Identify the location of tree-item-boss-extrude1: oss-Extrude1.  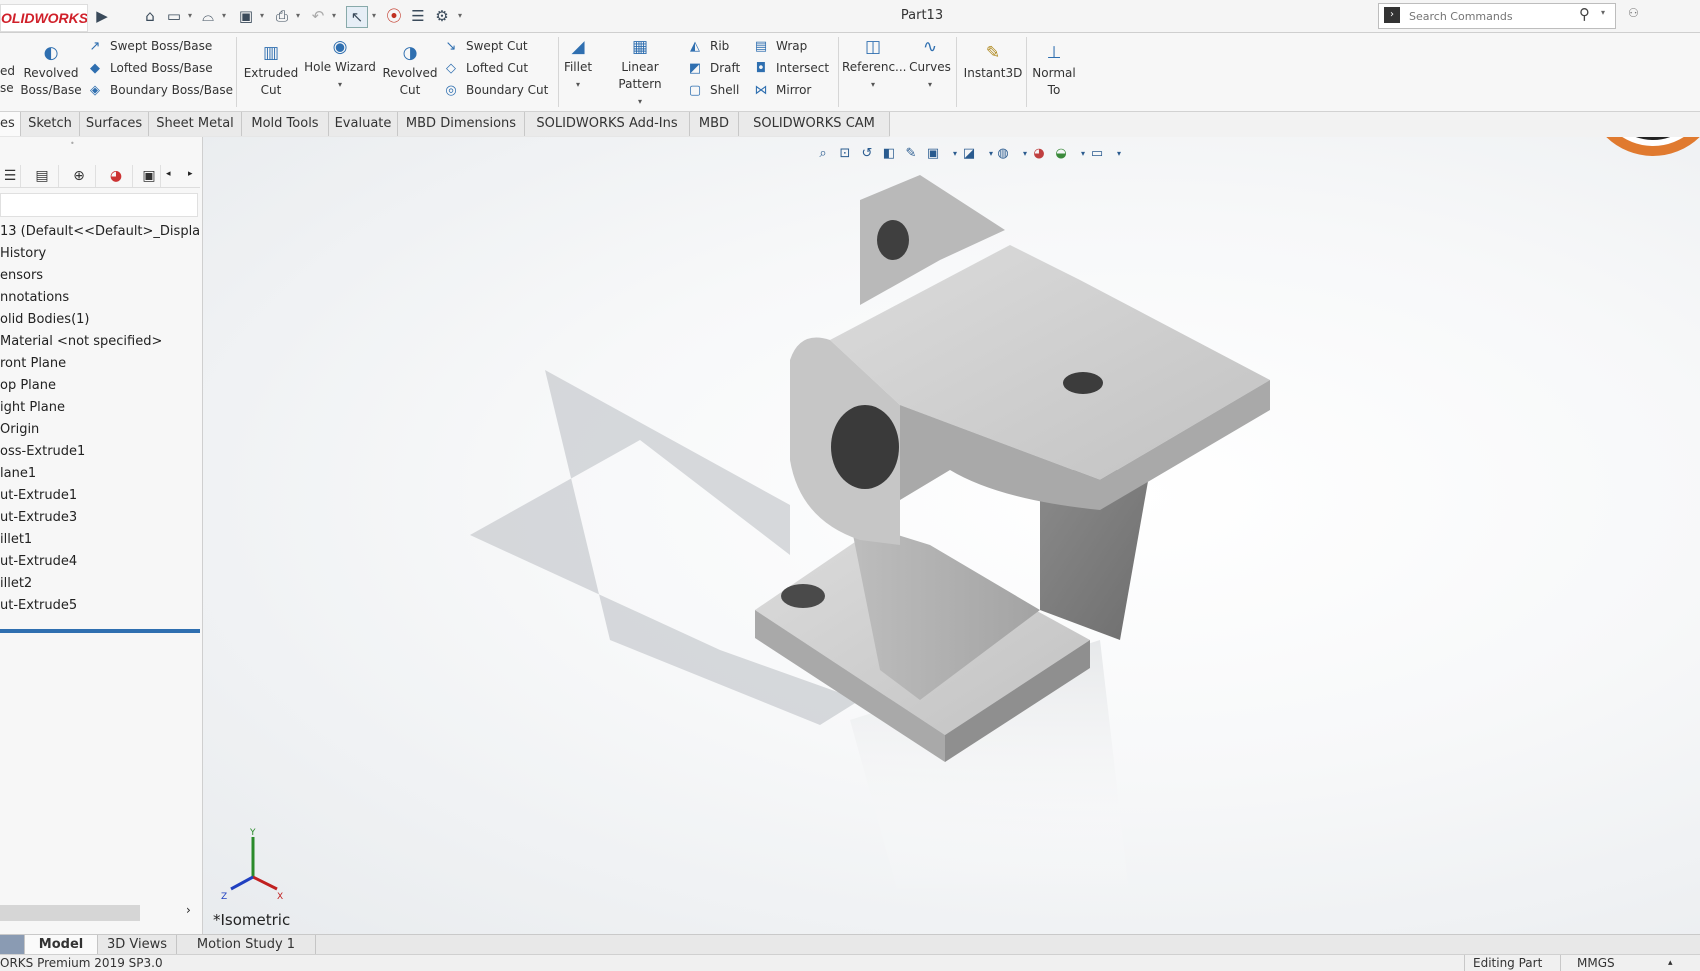
(100, 452).